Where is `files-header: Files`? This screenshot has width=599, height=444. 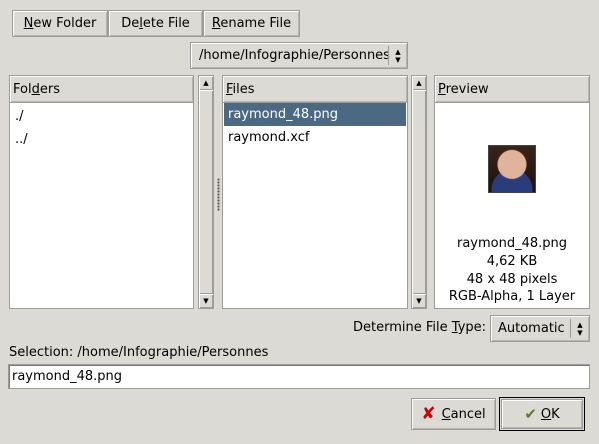 files-header: Files is located at coordinates (315, 89).